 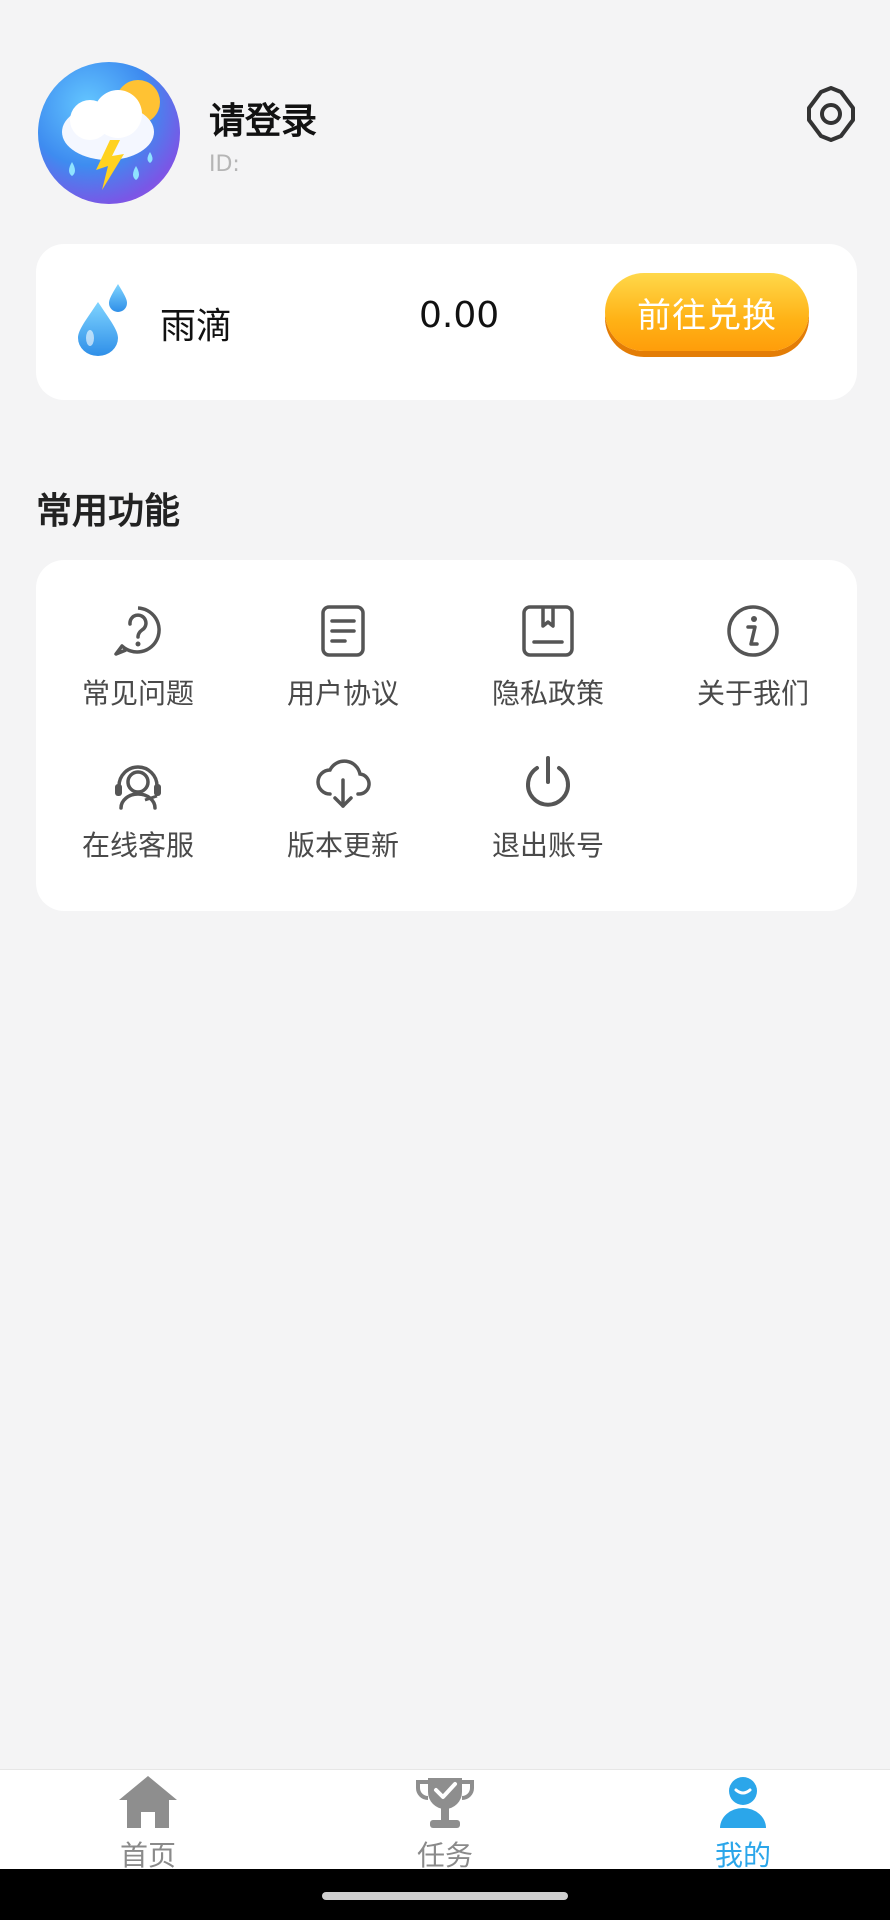 I want to click on version-update-item: 版本更新, so click(x=343, y=810).